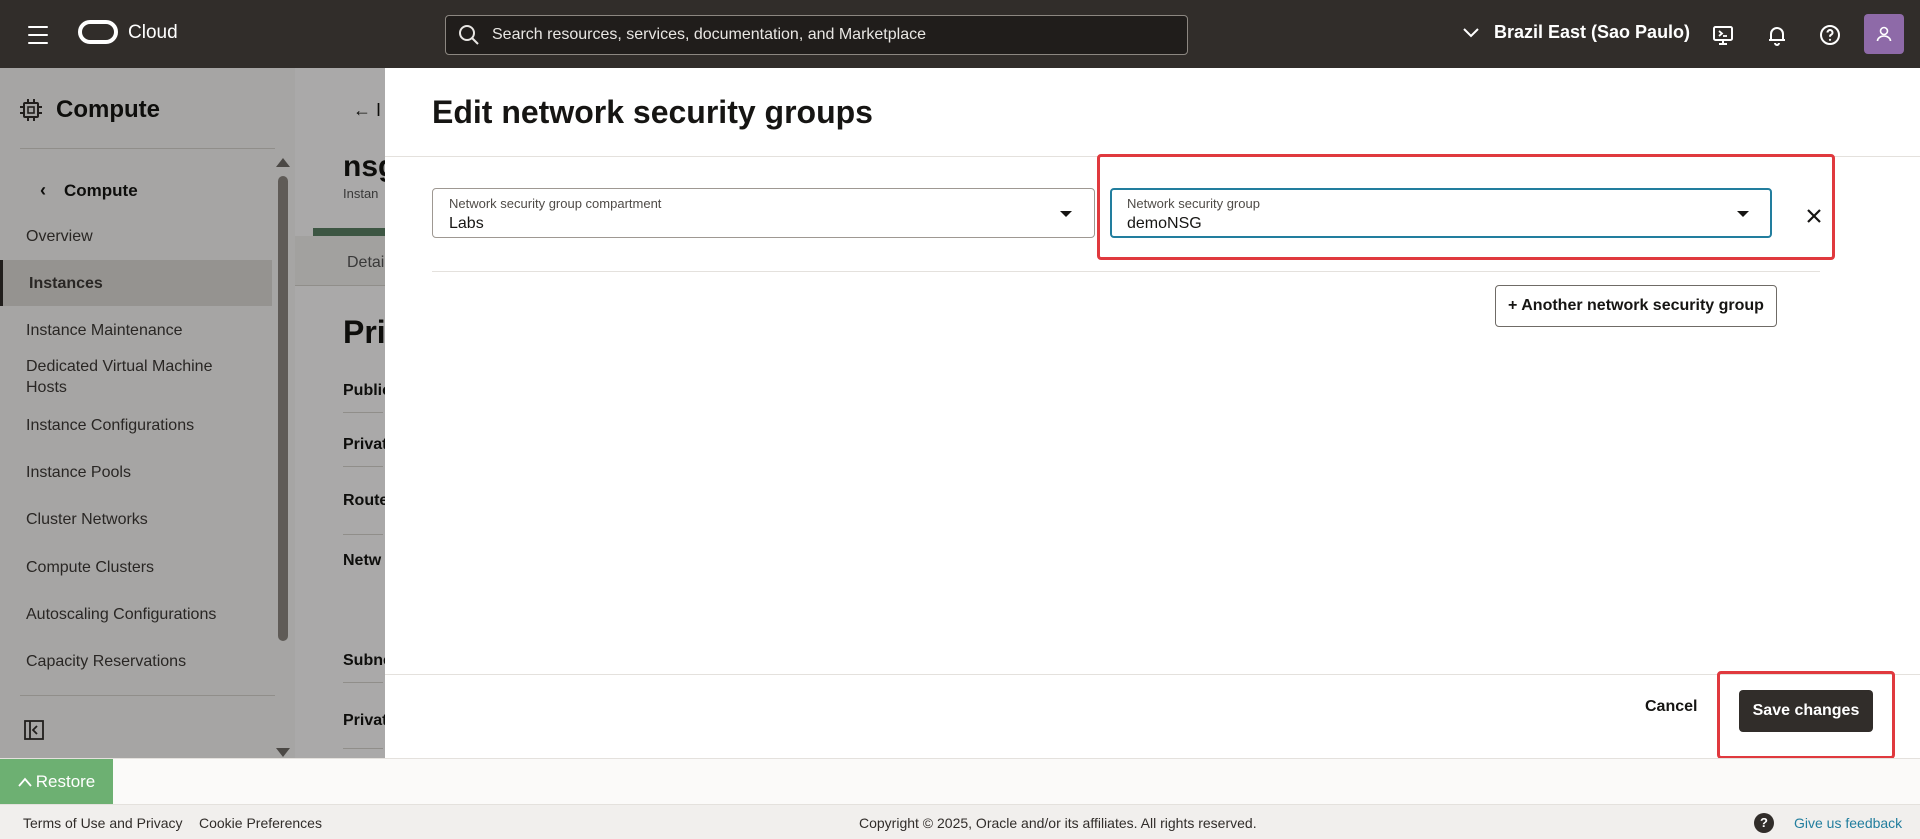 The image size is (1920, 839). I want to click on panel-title: Edit network security groups, so click(652, 112).